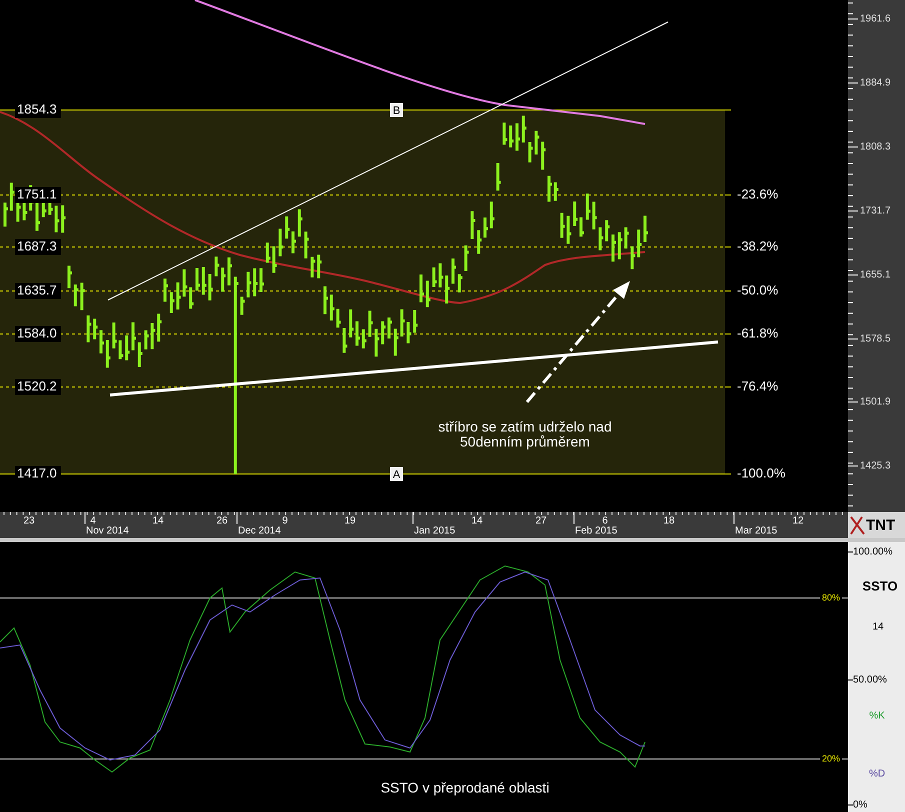 The image size is (905, 812). I want to click on fibonacci-price-label: 1520.2, so click(38, 386).